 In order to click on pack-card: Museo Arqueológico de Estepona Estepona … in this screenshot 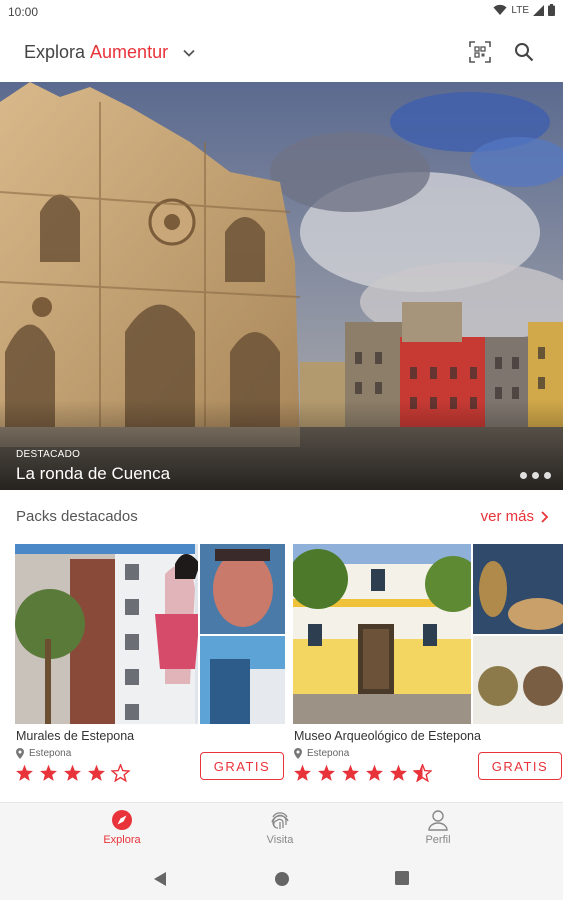, I will do `click(428, 669)`.